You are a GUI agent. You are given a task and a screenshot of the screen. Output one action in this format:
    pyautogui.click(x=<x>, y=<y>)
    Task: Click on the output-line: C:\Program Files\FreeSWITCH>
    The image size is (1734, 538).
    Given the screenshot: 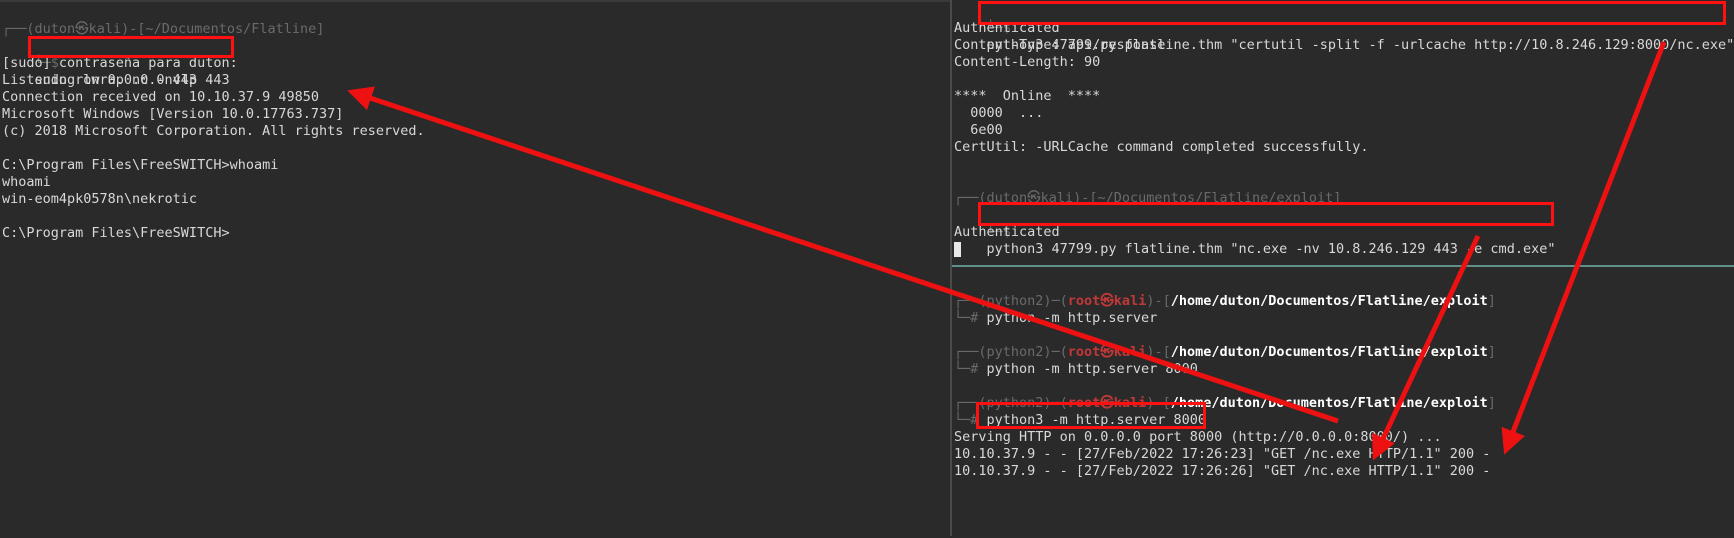 What is the action you would take?
    pyautogui.click(x=116, y=233)
    